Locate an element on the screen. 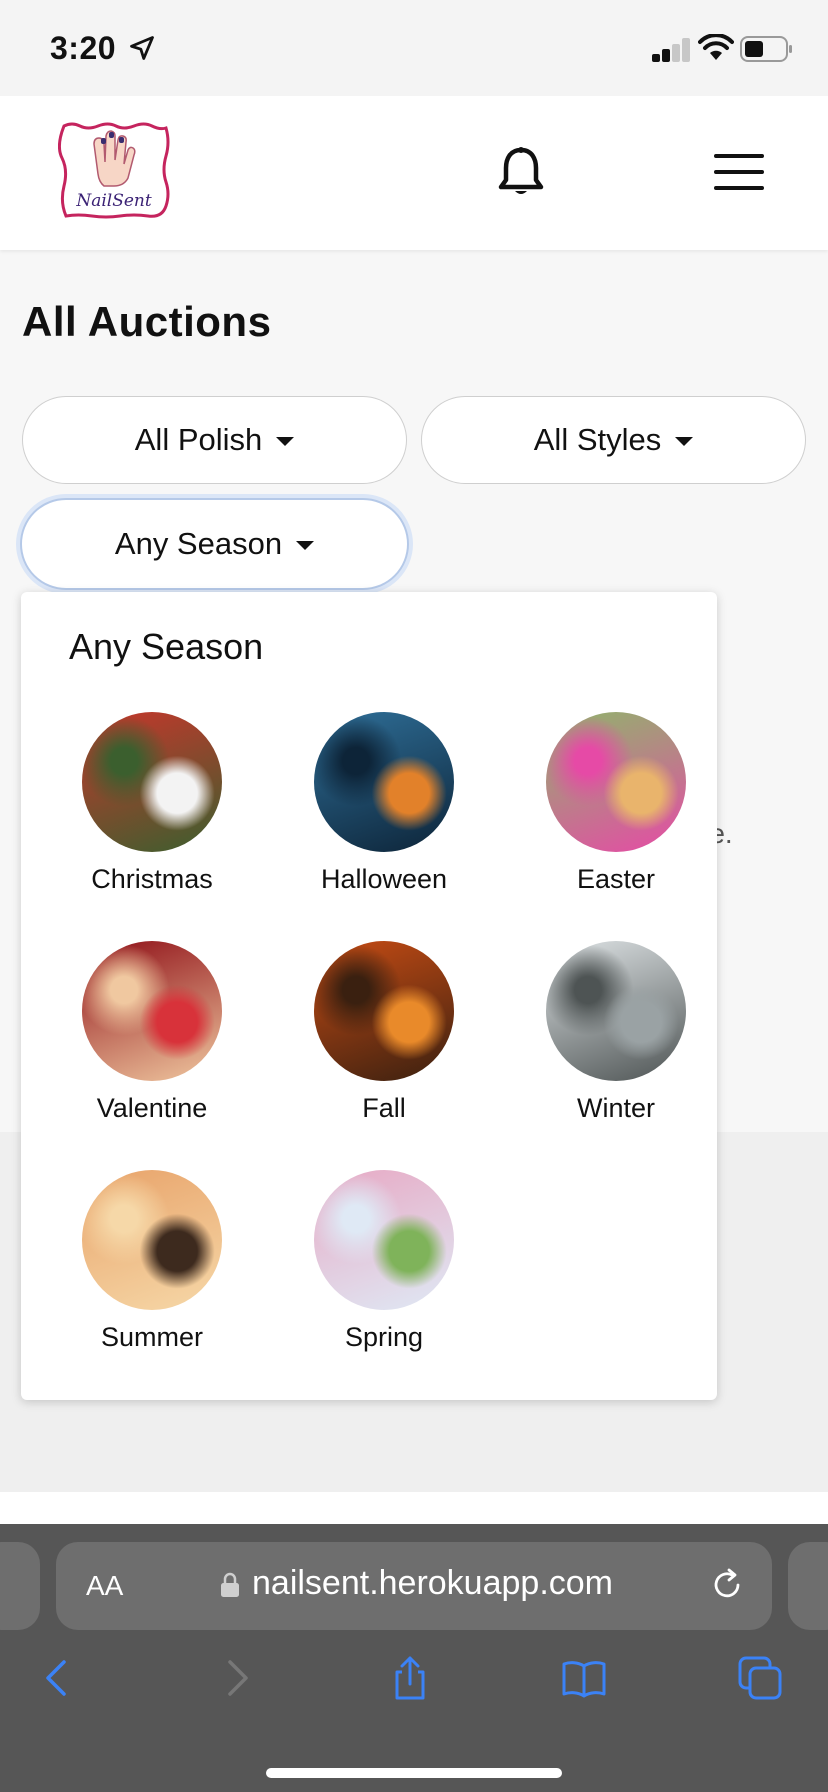 This screenshot has height=1792, width=828. battery-icon is located at coordinates (766, 49).